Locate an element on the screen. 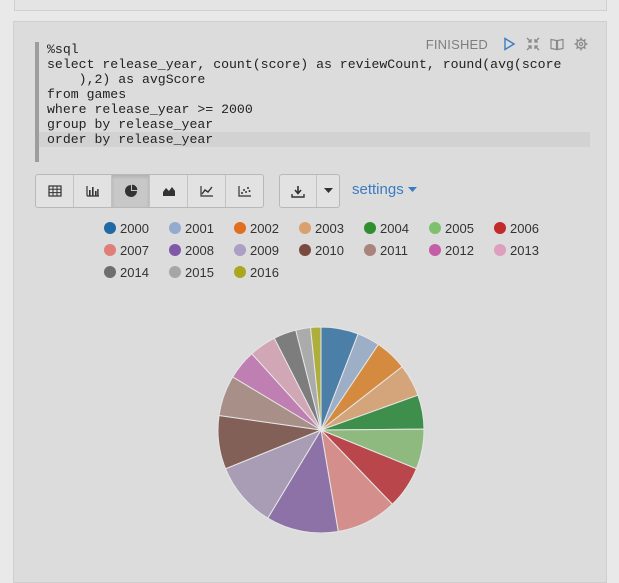 This screenshot has width=619, height=583. legend-item-2010: 2010 is located at coordinates (331, 250).